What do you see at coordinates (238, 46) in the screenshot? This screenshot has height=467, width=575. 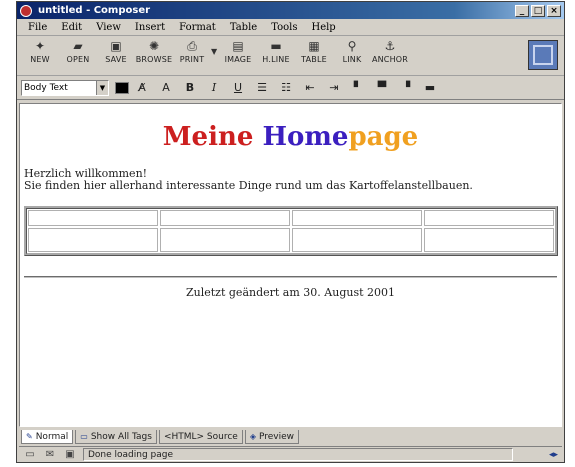 I see `image-icon: ▤` at bounding box center [238, 46].